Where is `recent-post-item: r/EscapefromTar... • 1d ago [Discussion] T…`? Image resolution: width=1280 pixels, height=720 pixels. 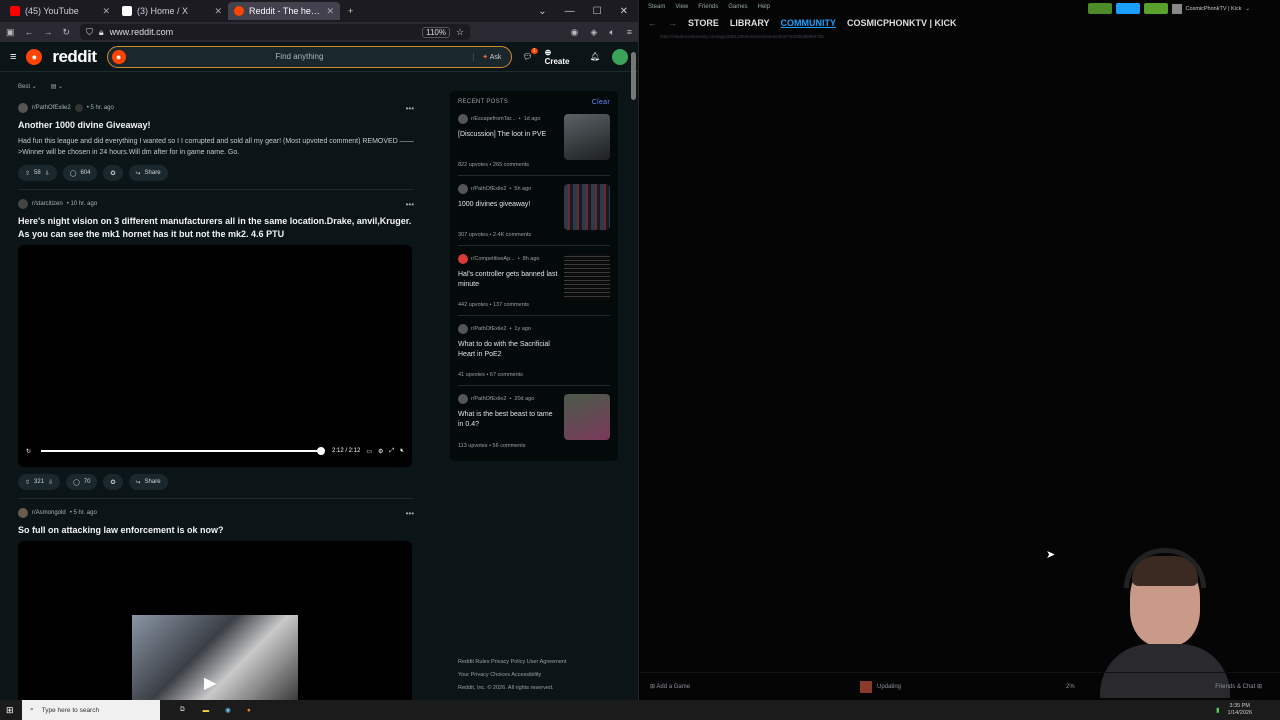
recent-post-item: r/EscapefromTar... • 1d ago [Discussion] T… is located at coordinates (534, 141).